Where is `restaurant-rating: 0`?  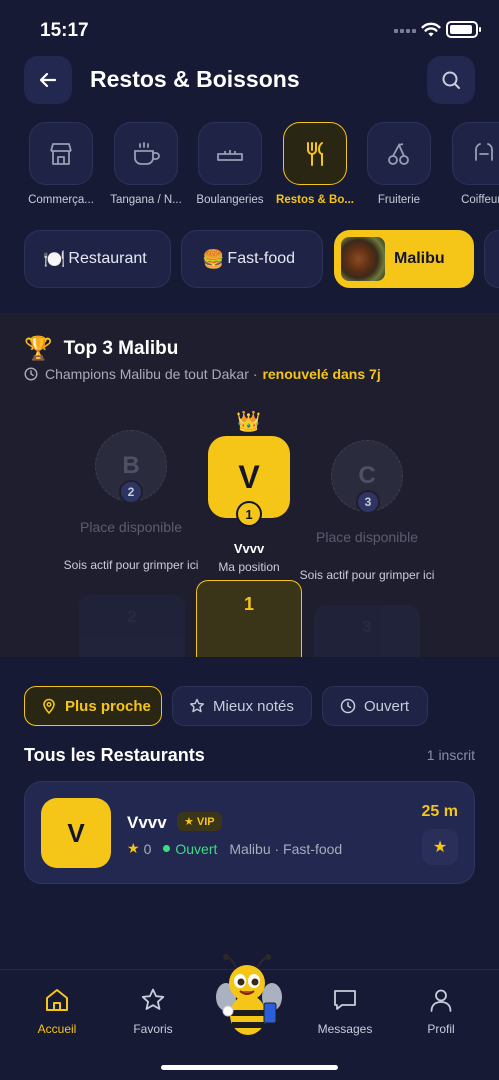
restaurant-rating: 0 is located at coordinates (147, 848).